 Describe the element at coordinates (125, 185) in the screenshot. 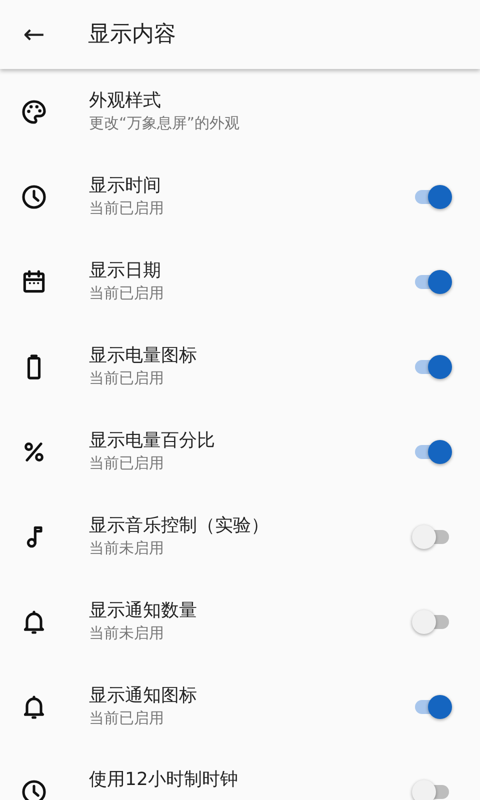

I see `setting-title: 显示时间` at that location.